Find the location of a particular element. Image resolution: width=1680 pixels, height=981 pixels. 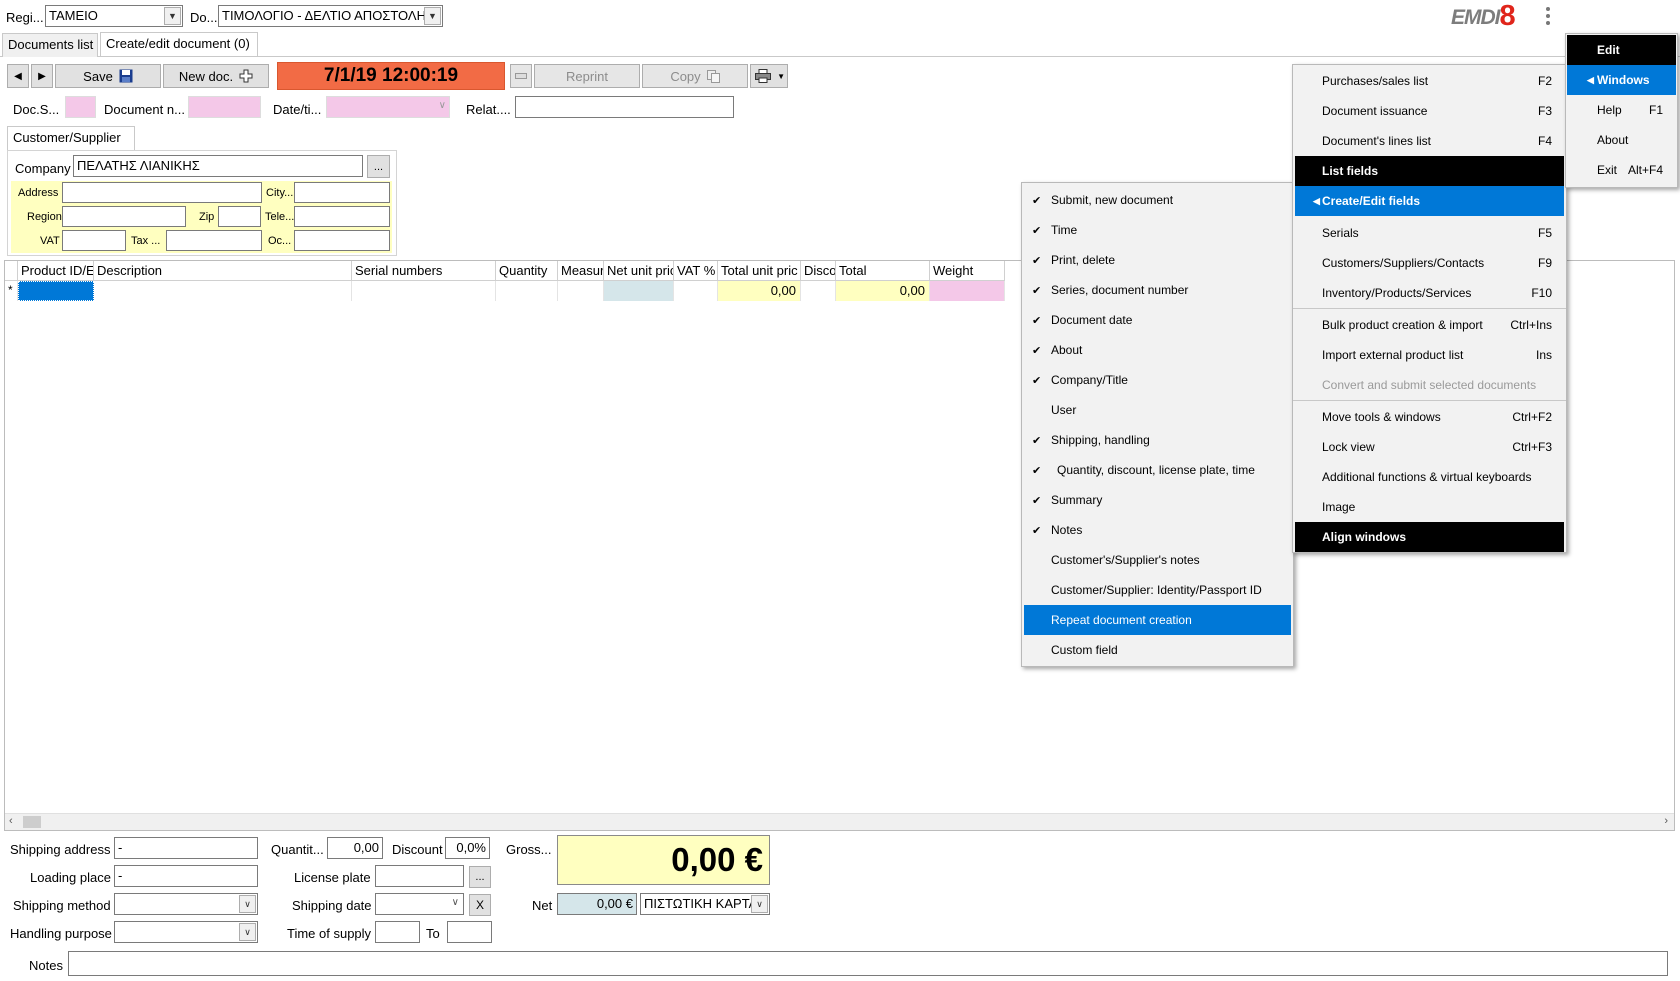

menu-item-windows: ◀ Windows is located at coordinates (1621, 80).